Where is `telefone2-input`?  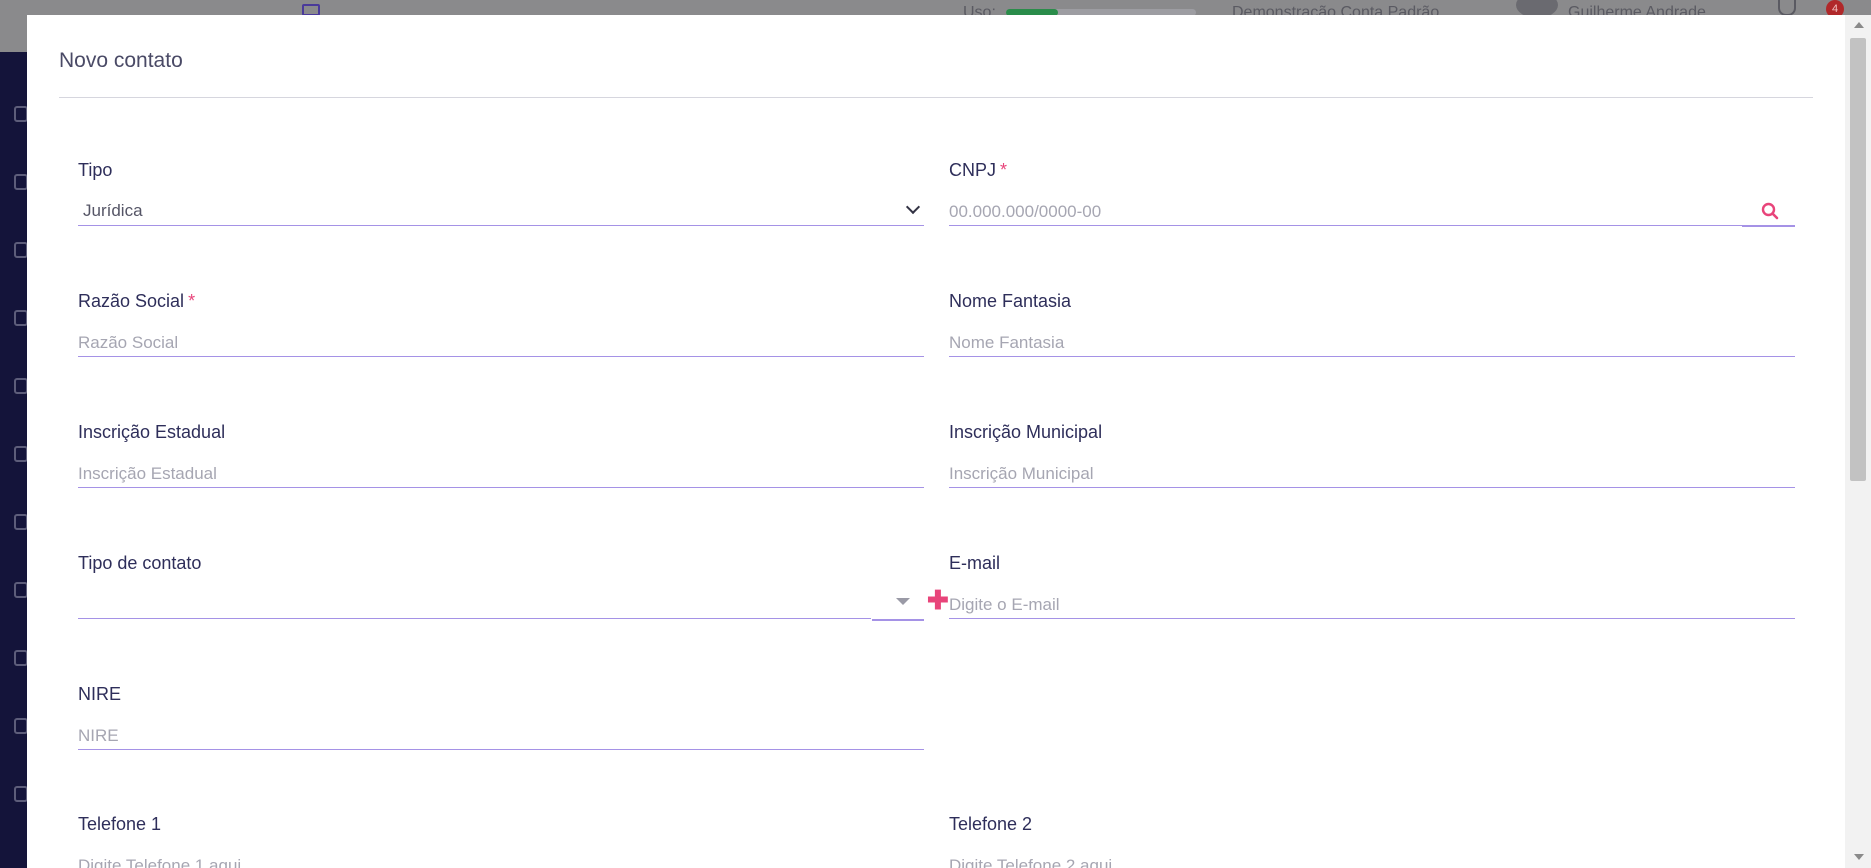
telefone2-input is located at coordinates (1372, 860).